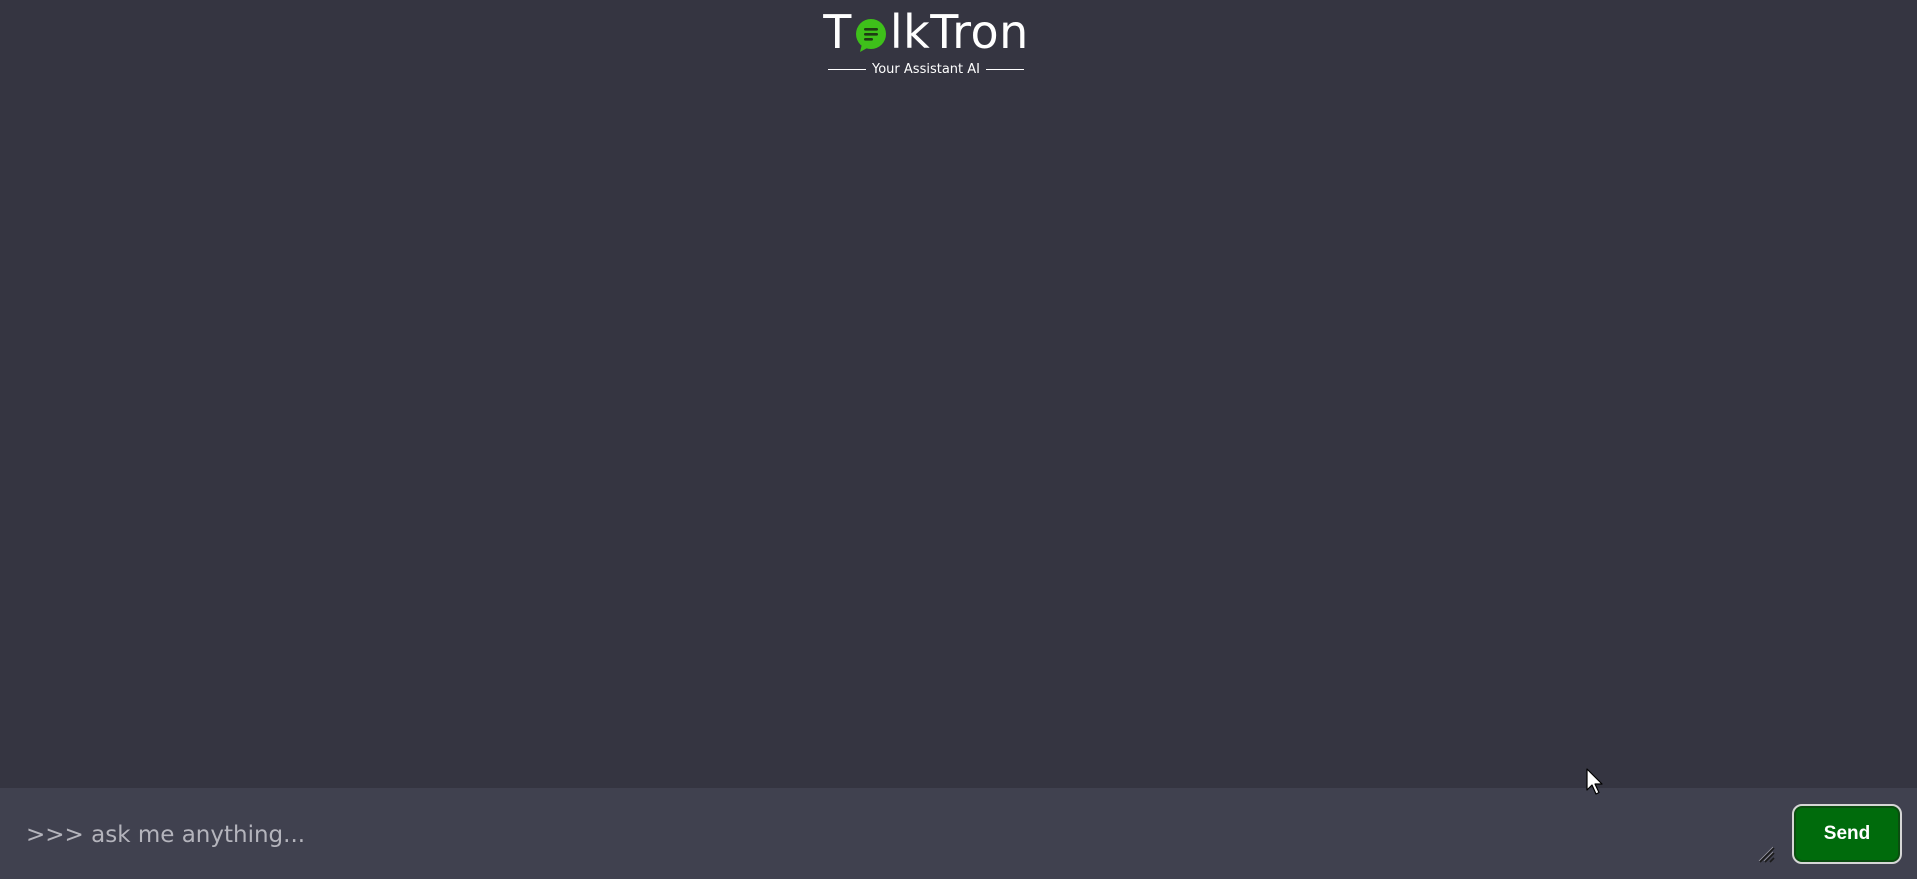  What do you see at coordinates (890, 833) in the screenshot?
I see `prompt-input` at bounding box center [890, 833].